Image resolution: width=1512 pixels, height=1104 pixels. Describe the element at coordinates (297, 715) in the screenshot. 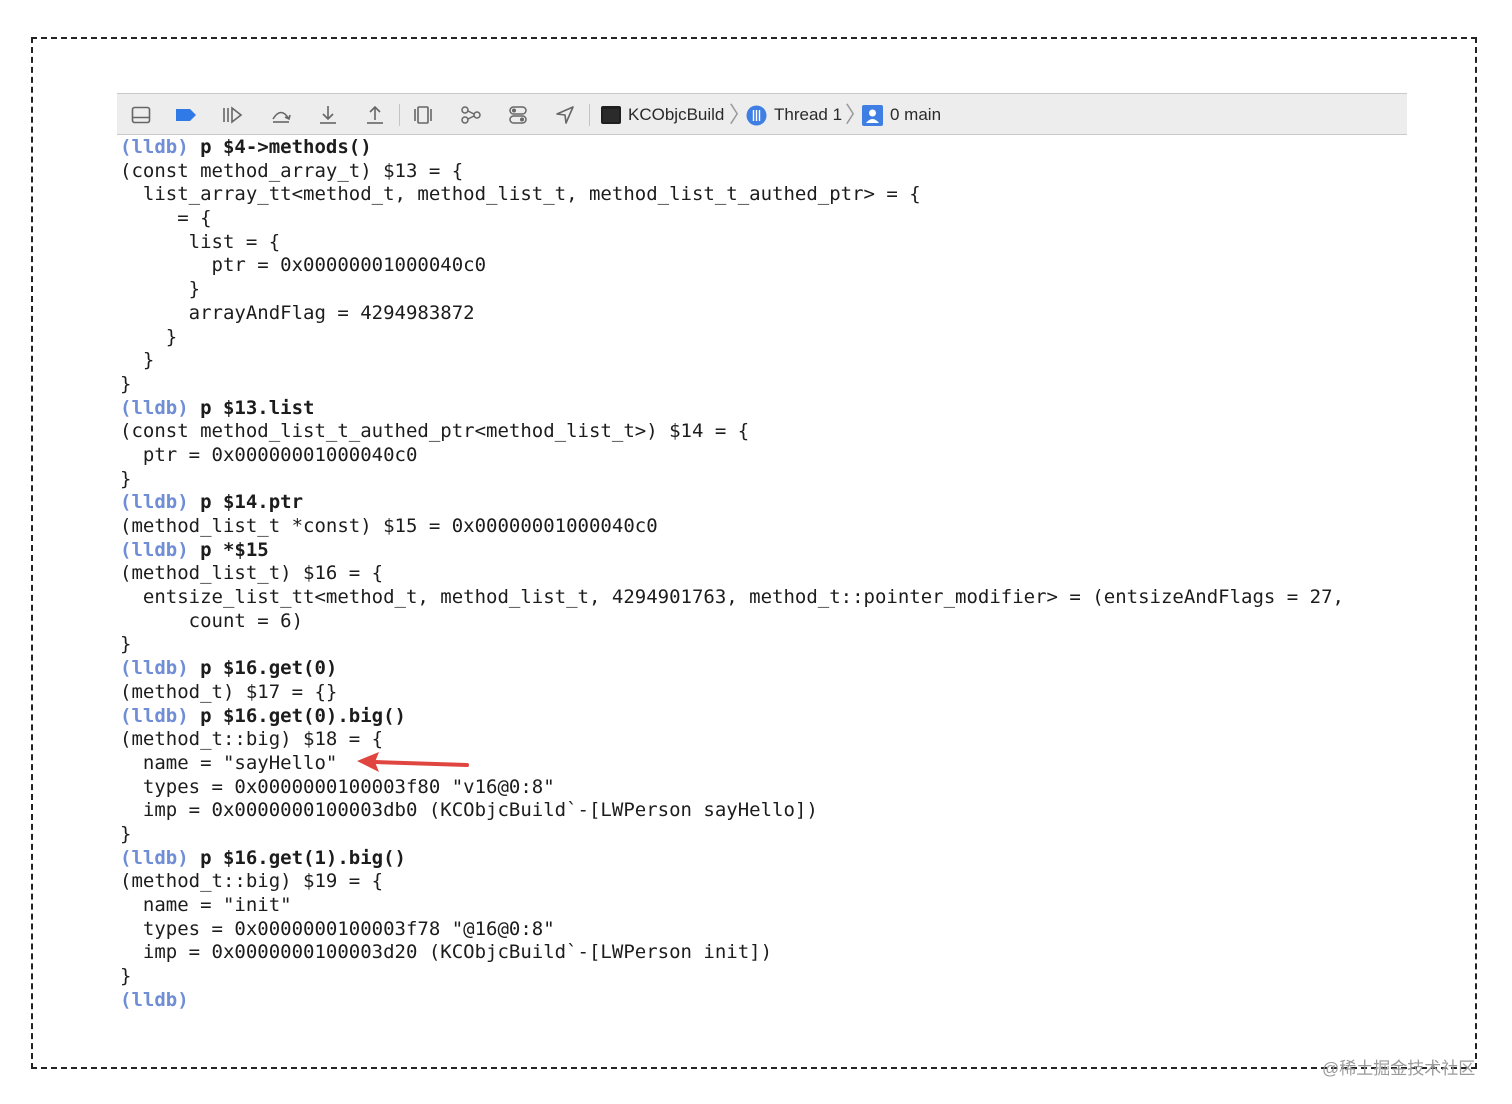

I see `lldb-command: p $16.get(0).big()` at that location.